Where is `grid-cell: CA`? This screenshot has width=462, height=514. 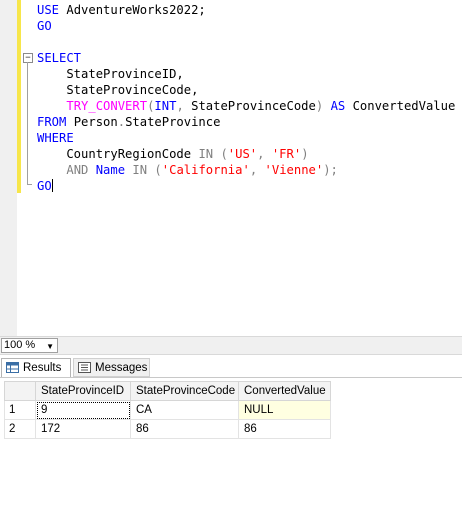 grid-cell: CA is located at coordinates (184, 410).